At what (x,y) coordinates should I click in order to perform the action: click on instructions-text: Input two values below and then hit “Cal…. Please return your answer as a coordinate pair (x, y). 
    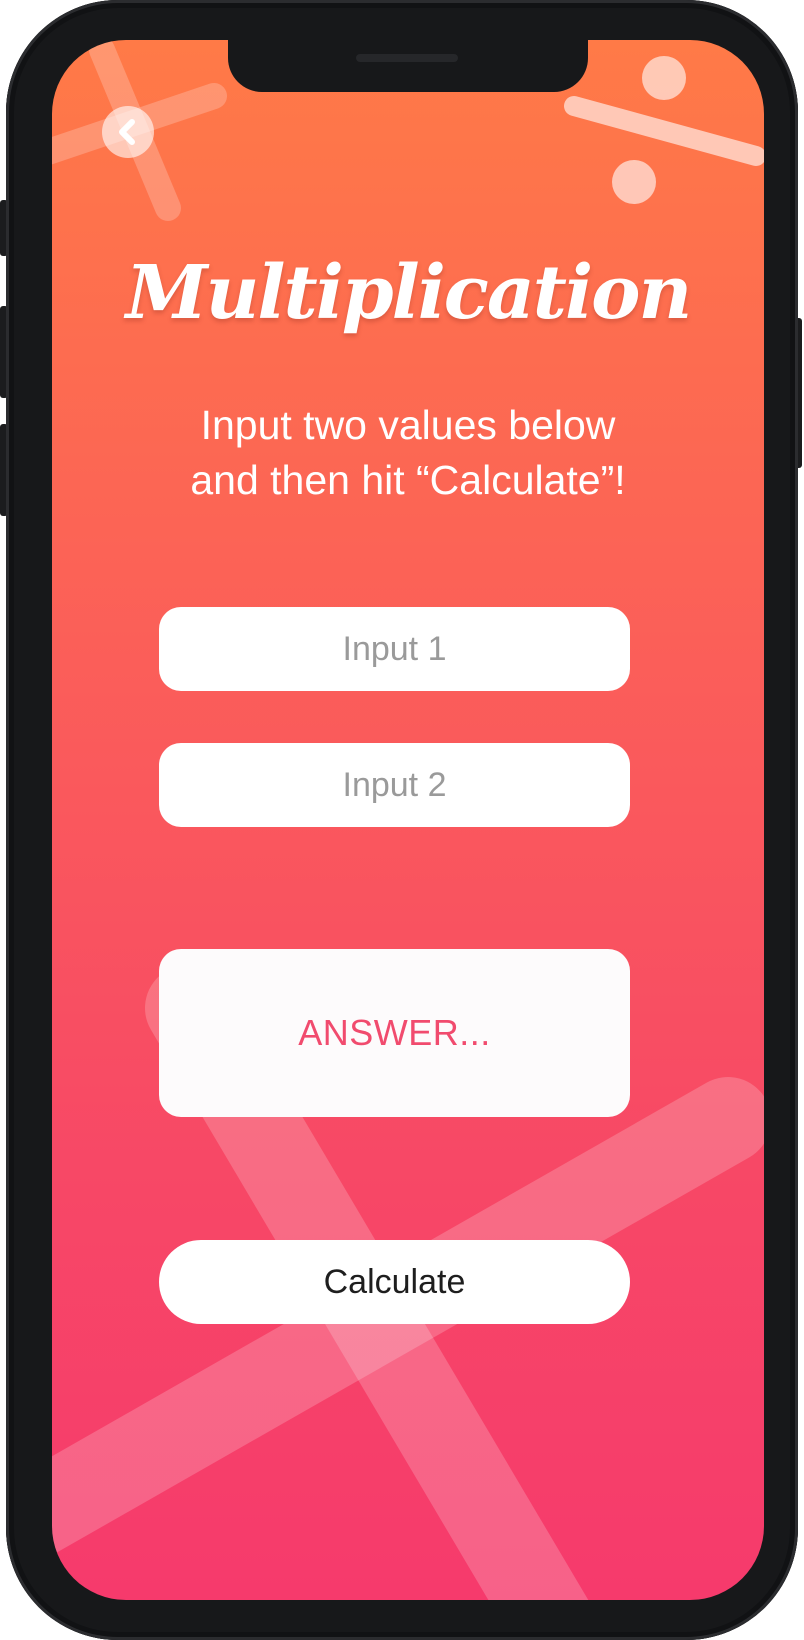
    Looking at the image, I should click on (408, 452).